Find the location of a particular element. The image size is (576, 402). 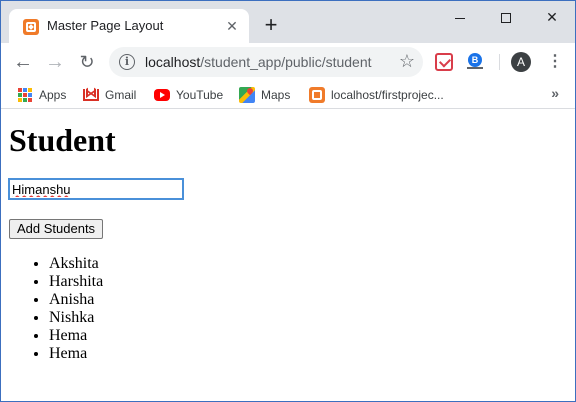

back-button: ← is located at coordinates (23, 62).